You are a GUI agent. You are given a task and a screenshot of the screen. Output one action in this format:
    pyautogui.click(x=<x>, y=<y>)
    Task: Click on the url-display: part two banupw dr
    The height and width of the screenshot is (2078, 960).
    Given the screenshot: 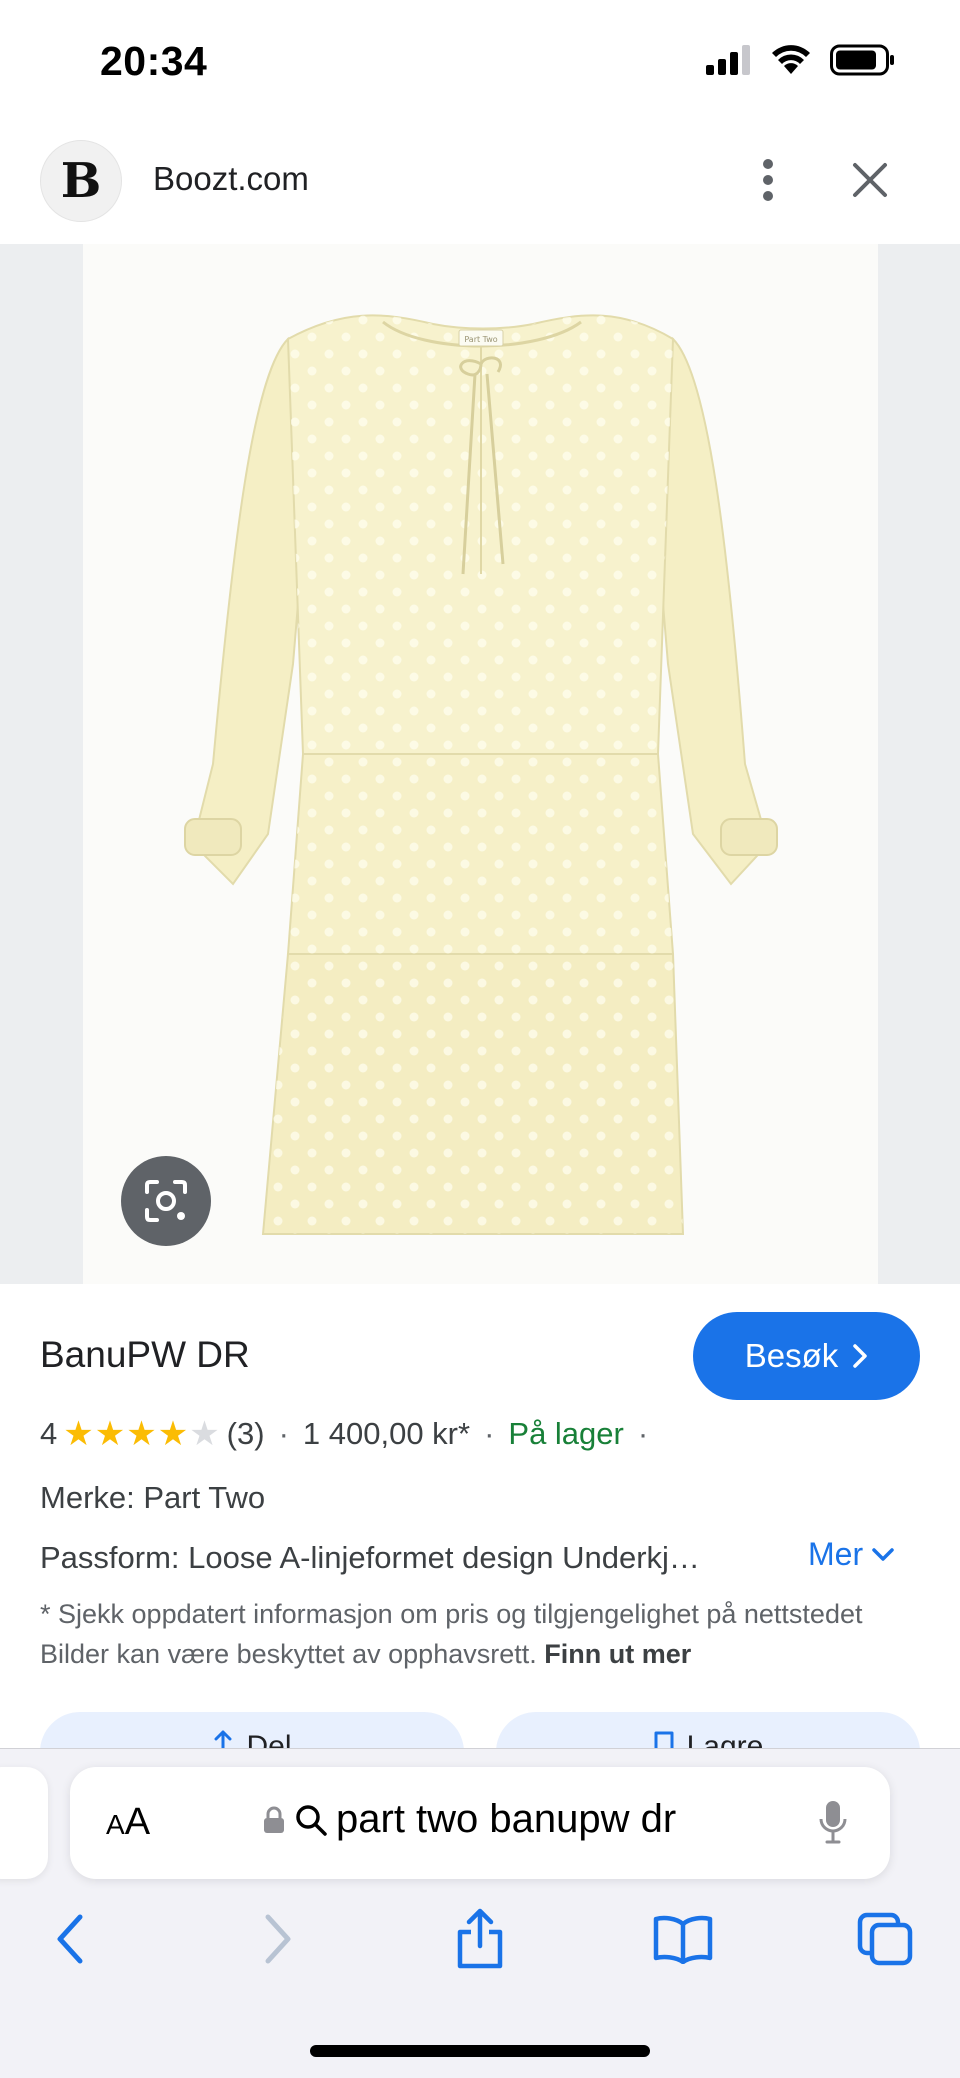 What is the action you would take?
    pyautogui.click(x=469, y=1819)
    